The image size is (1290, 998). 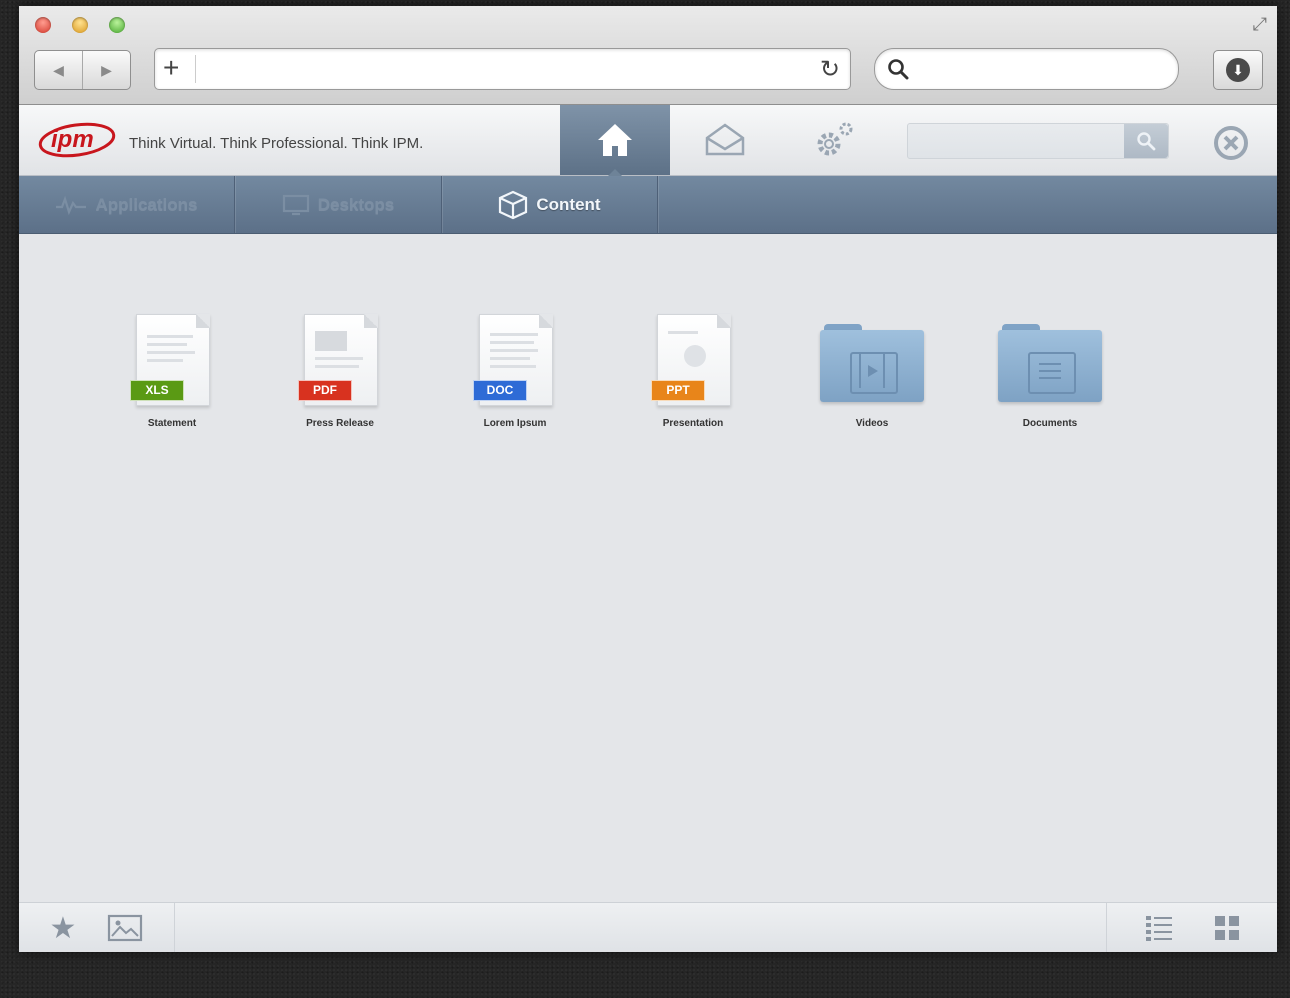 I want to click on file-label: Statement, so click(x=172, y=423).